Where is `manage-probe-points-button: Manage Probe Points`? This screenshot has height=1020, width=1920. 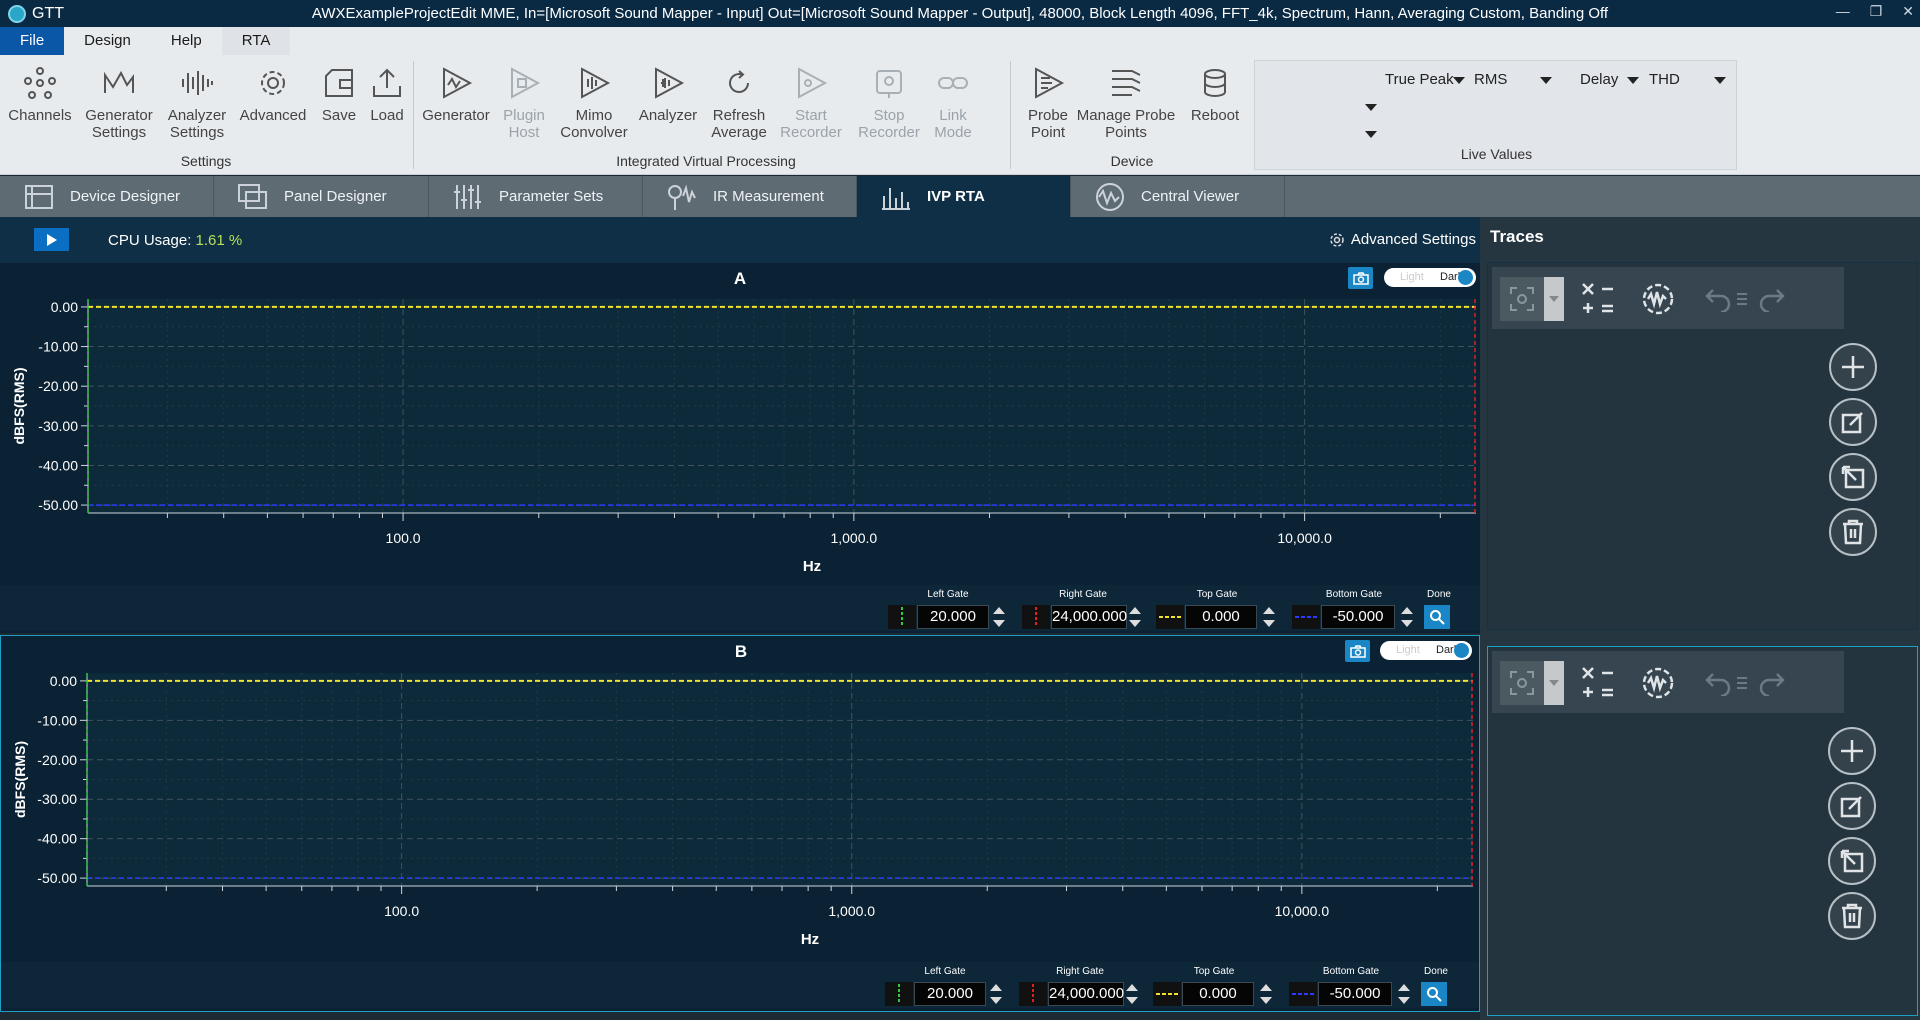 manage-probe-points-button: Manage Probe Points is located at coordinates (1126, 102).